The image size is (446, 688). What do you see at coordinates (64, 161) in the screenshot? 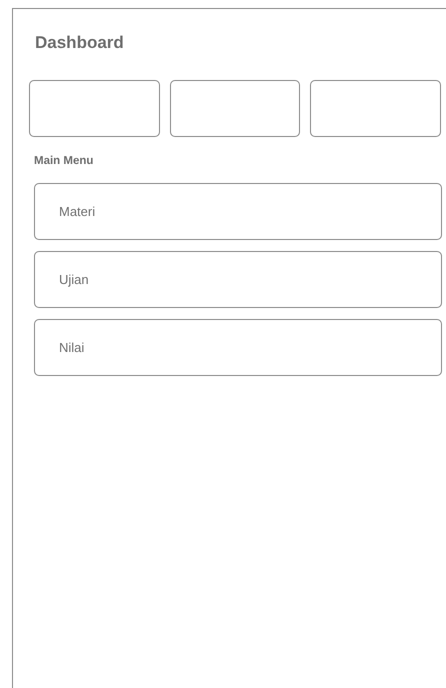
I see `section-heading: Main Menu` at bounding box center [64, 161].